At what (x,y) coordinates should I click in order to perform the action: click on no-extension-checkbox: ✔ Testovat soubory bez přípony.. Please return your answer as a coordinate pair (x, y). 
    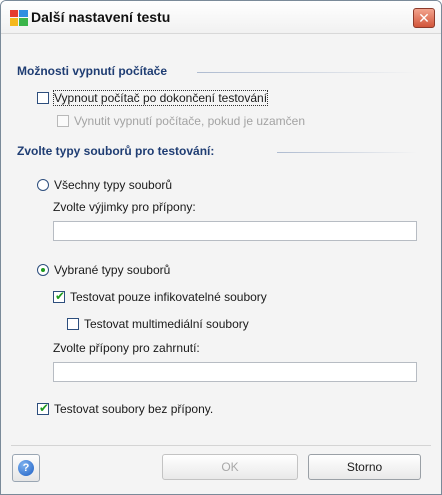
    Looking at the image, I should click on (125, 409).